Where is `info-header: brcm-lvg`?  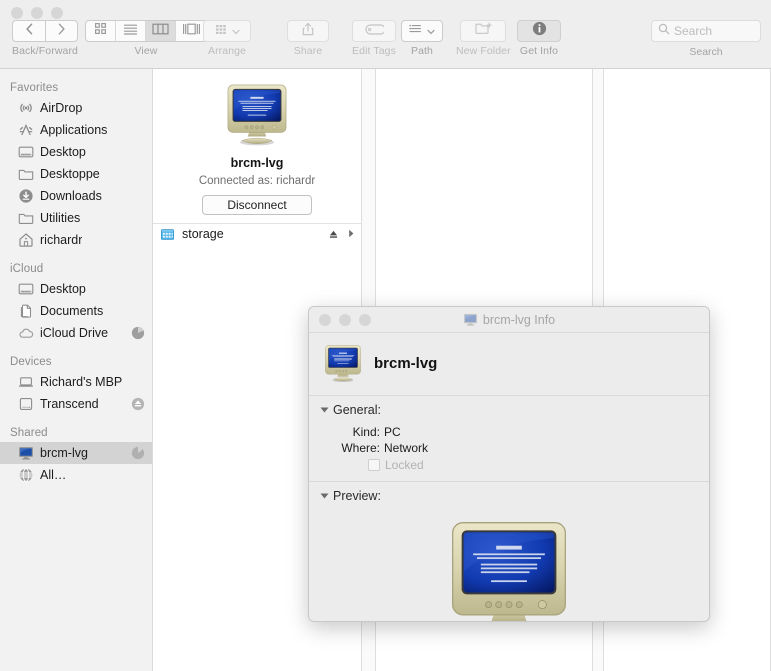
info-header: brcm-lvg is located at coordinates (509, 364).